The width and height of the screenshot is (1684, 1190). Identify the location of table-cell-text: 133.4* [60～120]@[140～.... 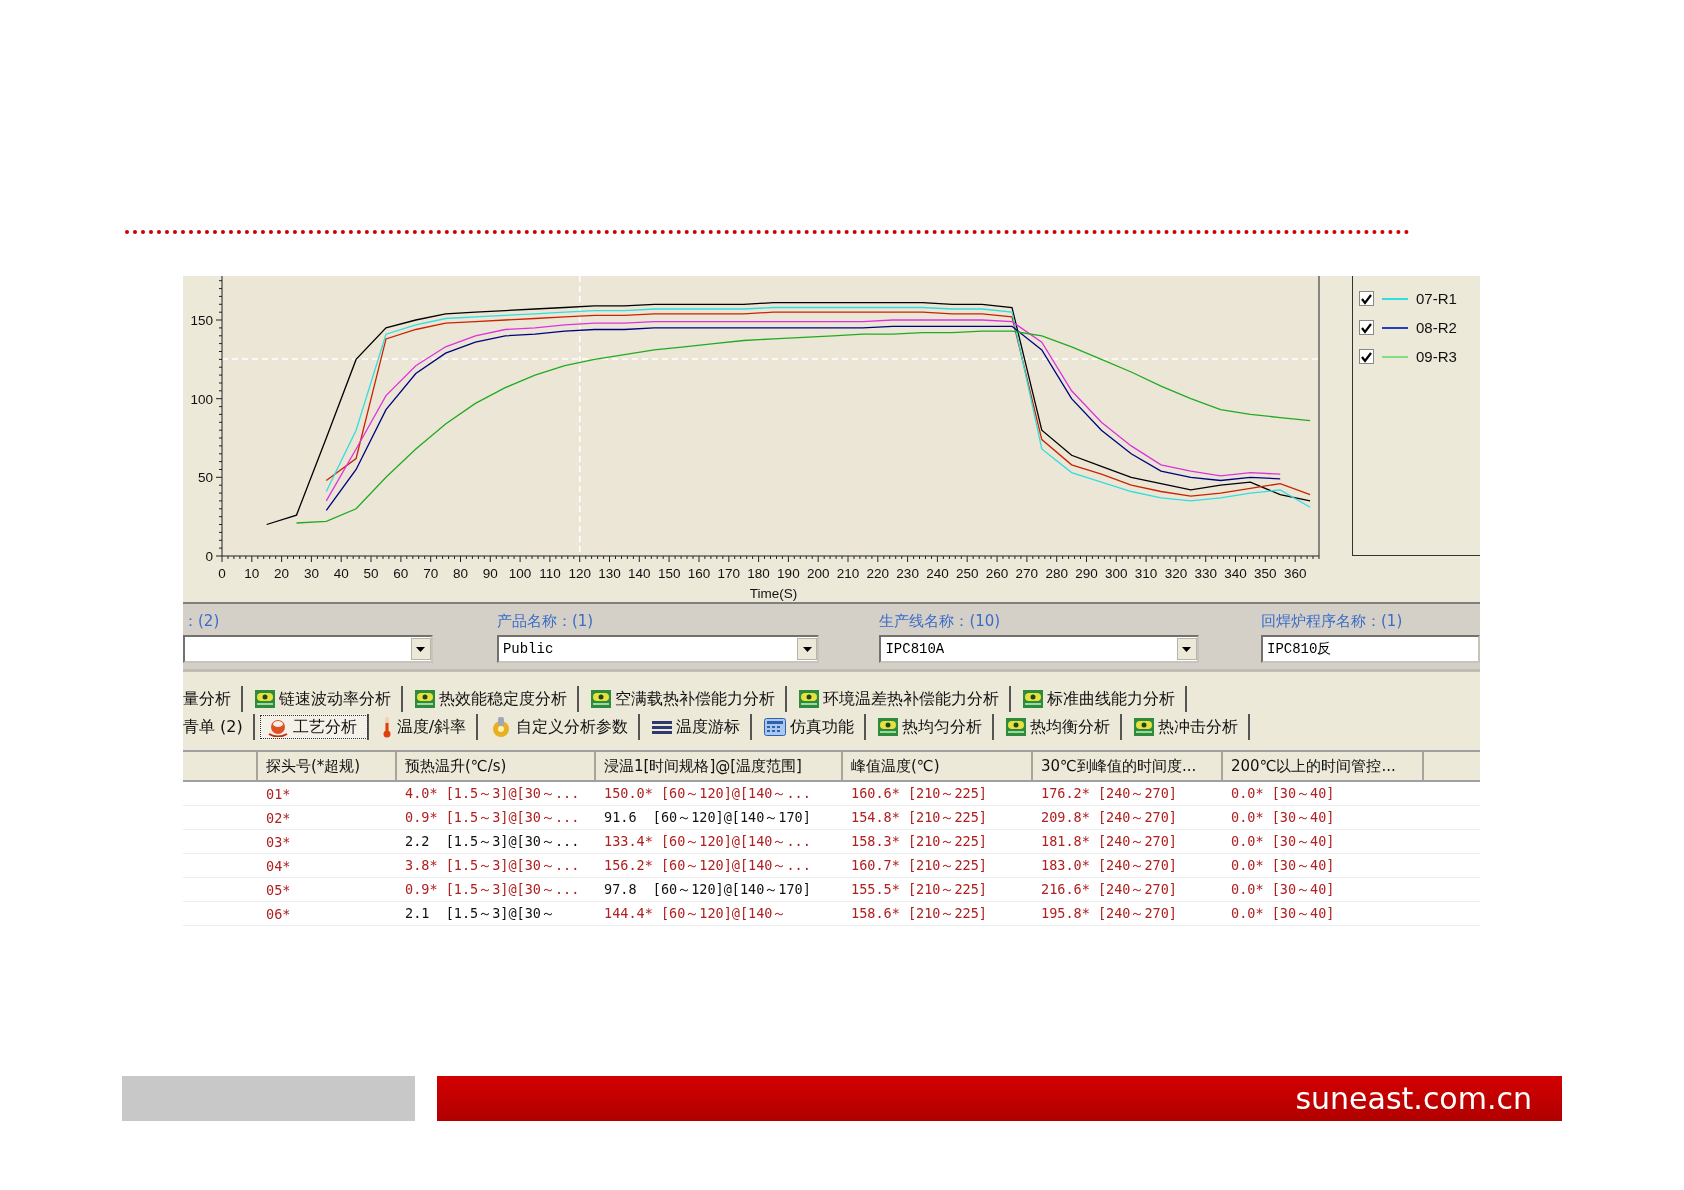
(707, 841).